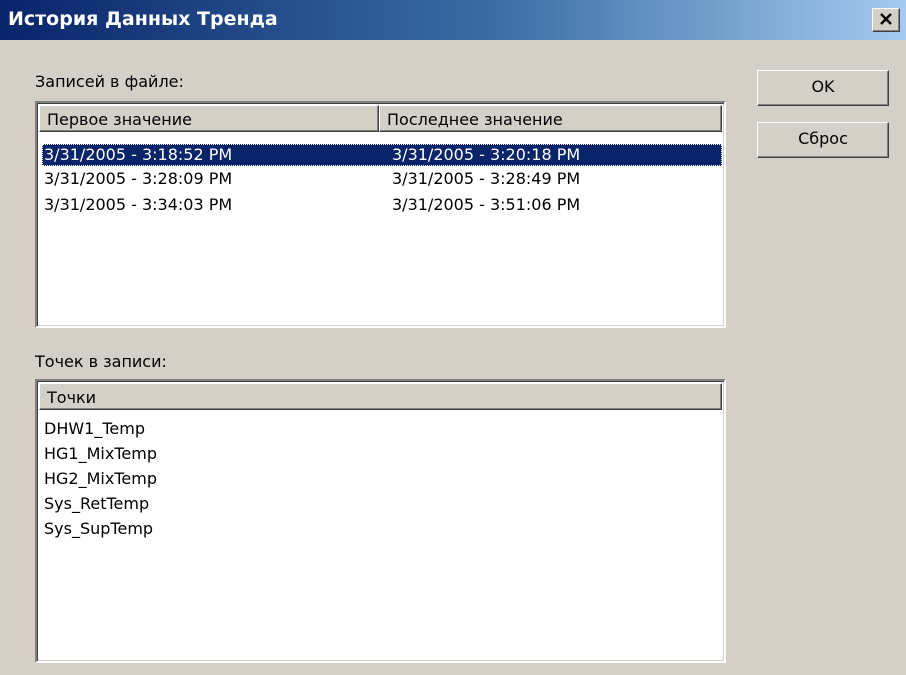  Describe the element at coordinates (101, 361) in the screenshot. I see `points-label: Точек в записи:` at that location.